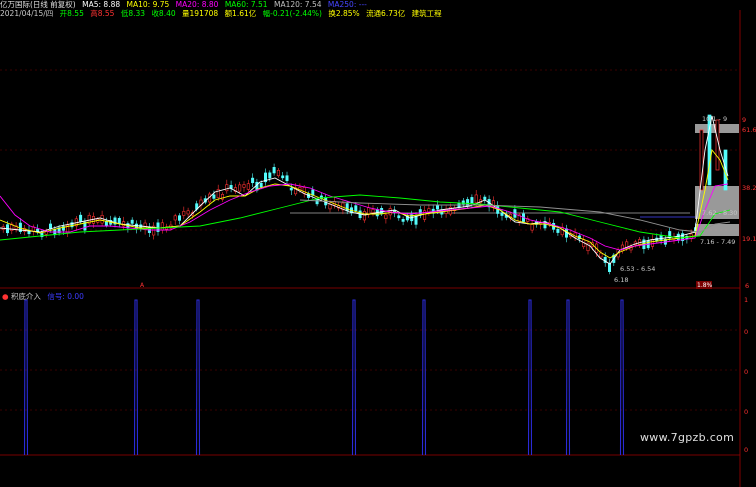  Describe the element at coordinates (746, 412) in the screenshot. I see `ind-axis-4: 0` at that location.